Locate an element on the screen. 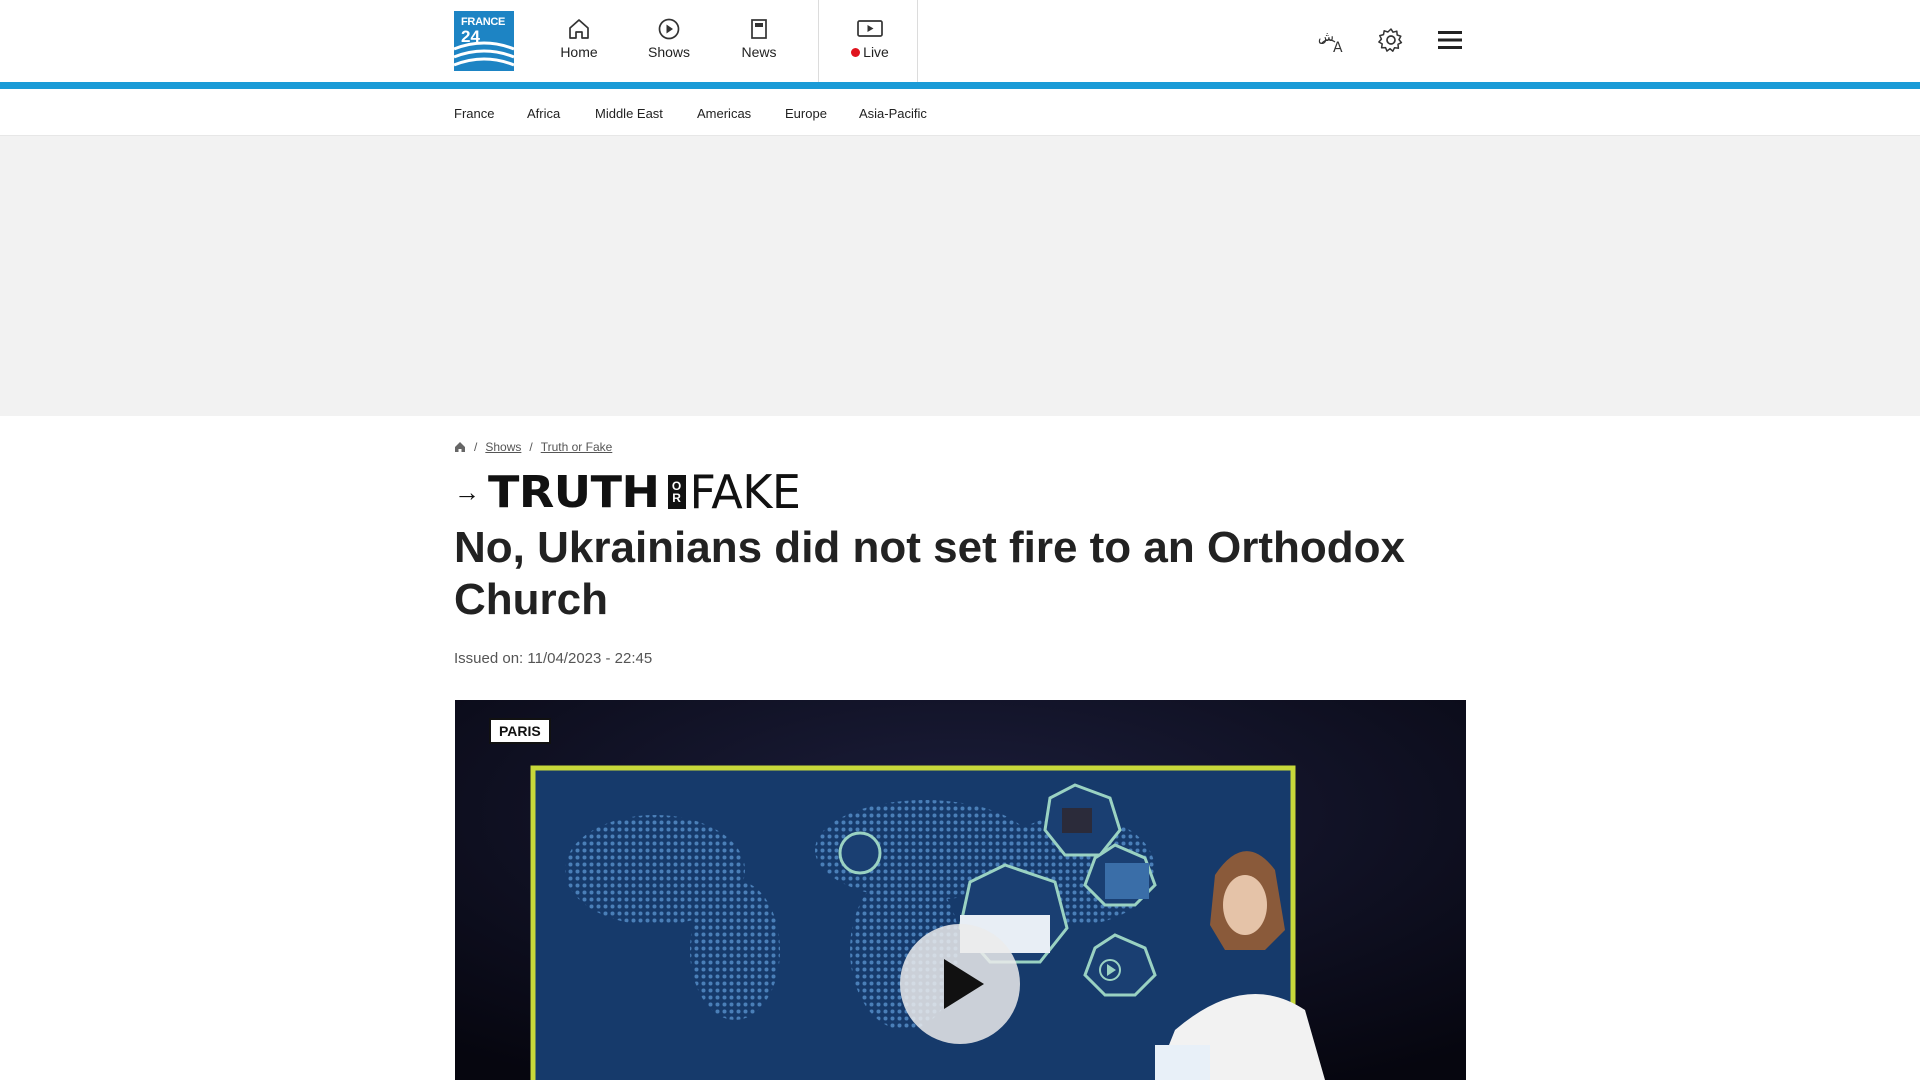 The image size is (1920, 1080). nav-home-label: Home is located at coordinates (579, 52).